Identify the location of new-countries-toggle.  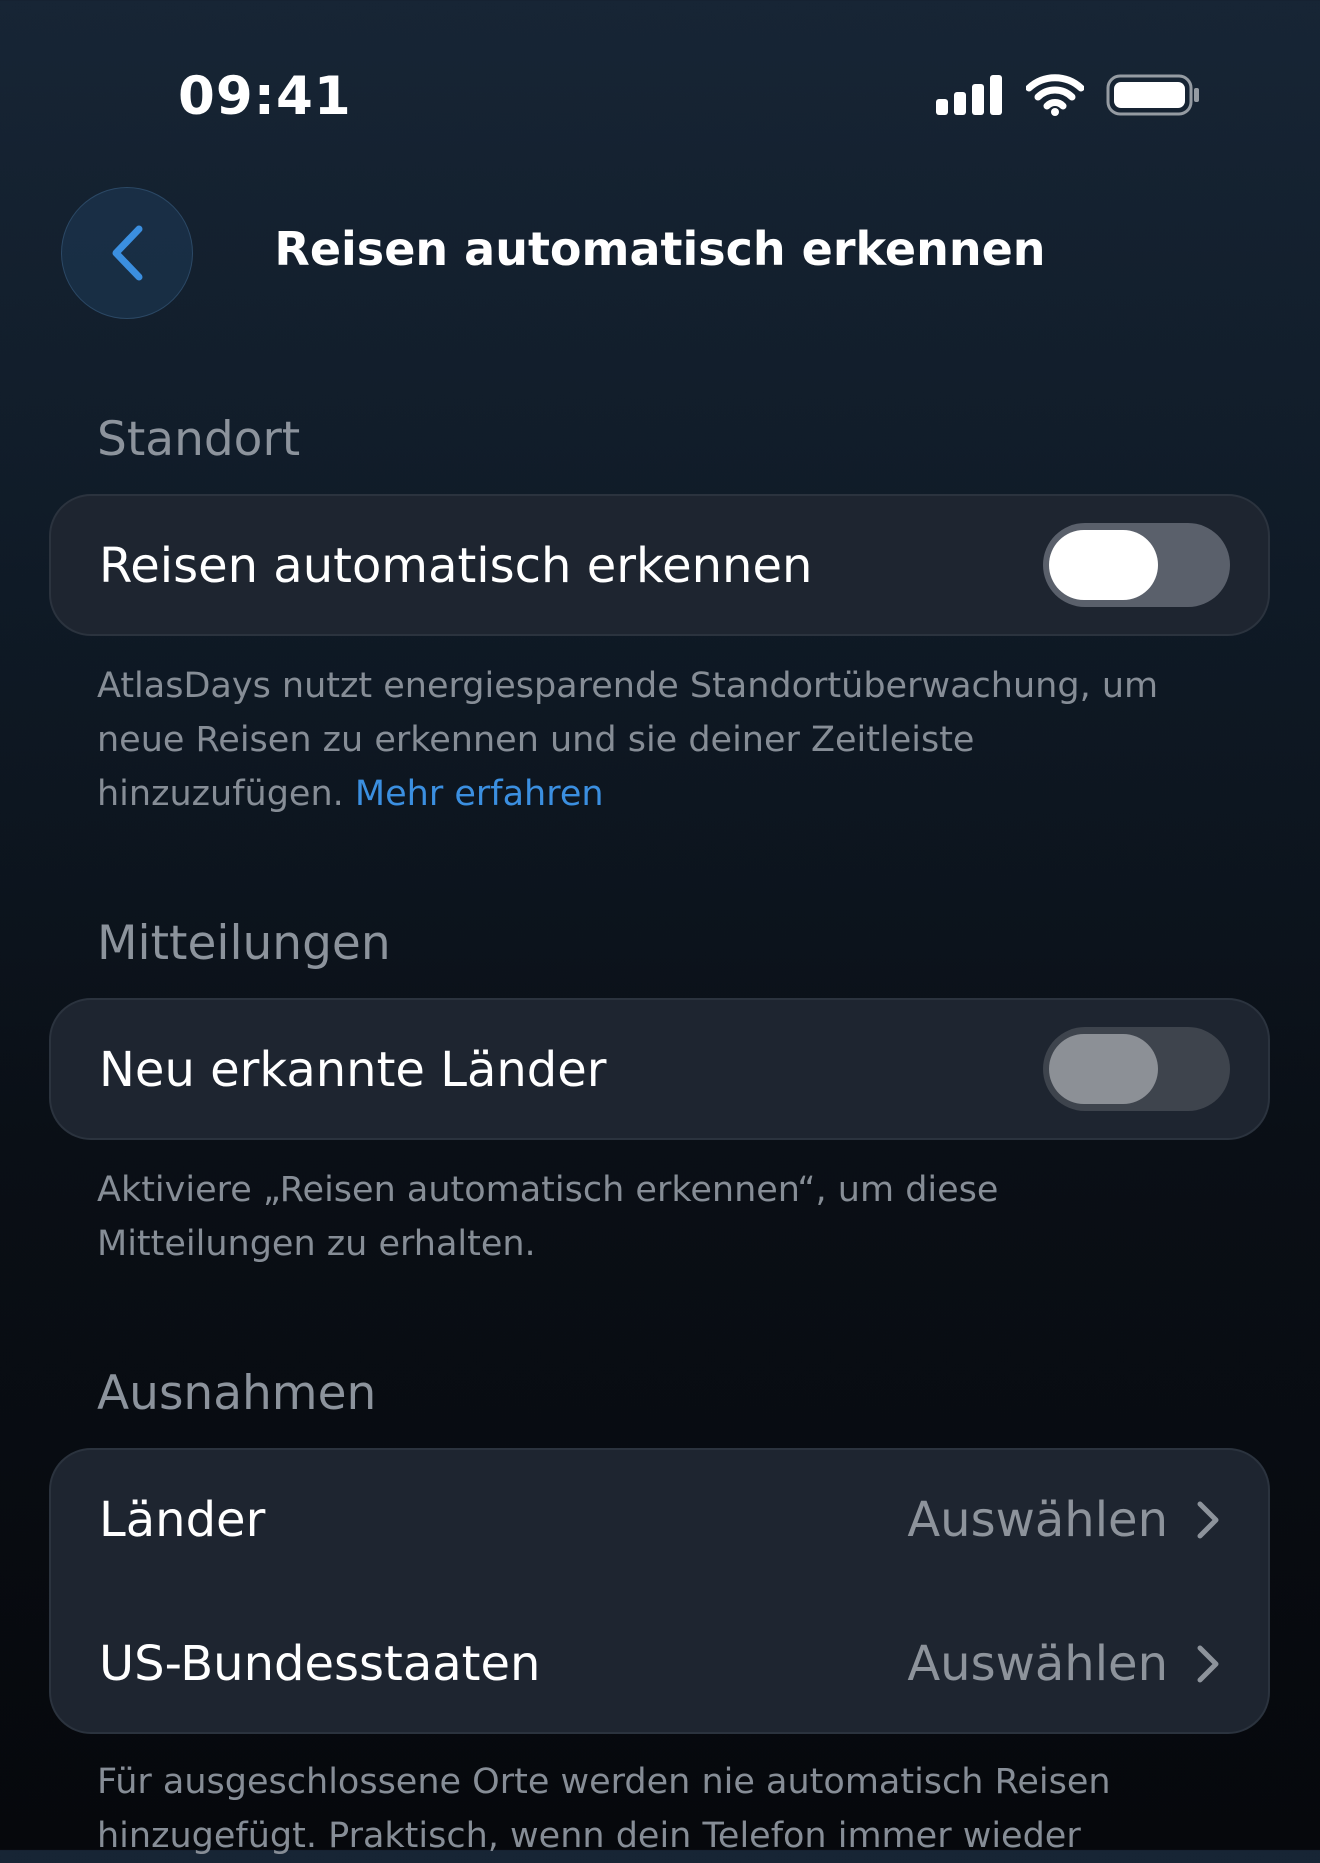
(1136, 1069).